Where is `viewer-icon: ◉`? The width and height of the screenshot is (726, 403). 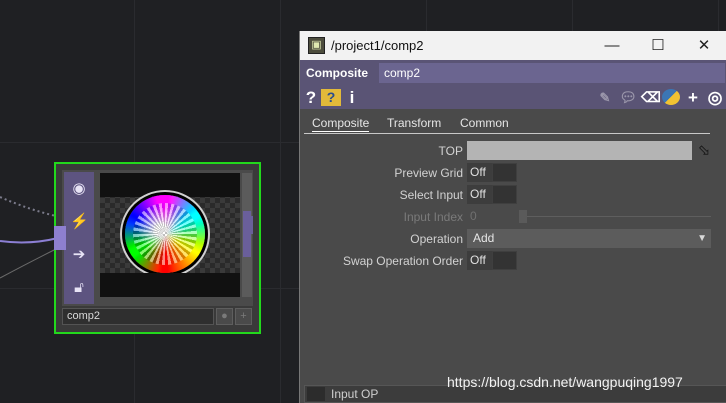
viewer-icon: ◉ is located at coordinates (79, 188).